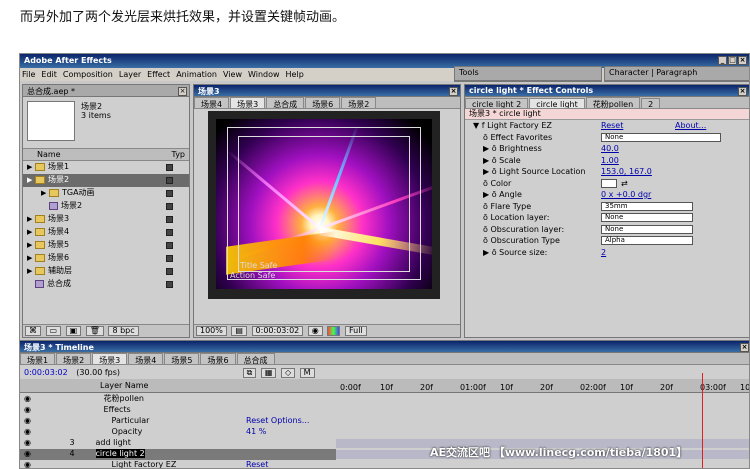 This screenshot has width=750, height=469. Describe the element at coordinates (73, 331) in the screenshot. I see `new-comp-button: ▣` at that location.